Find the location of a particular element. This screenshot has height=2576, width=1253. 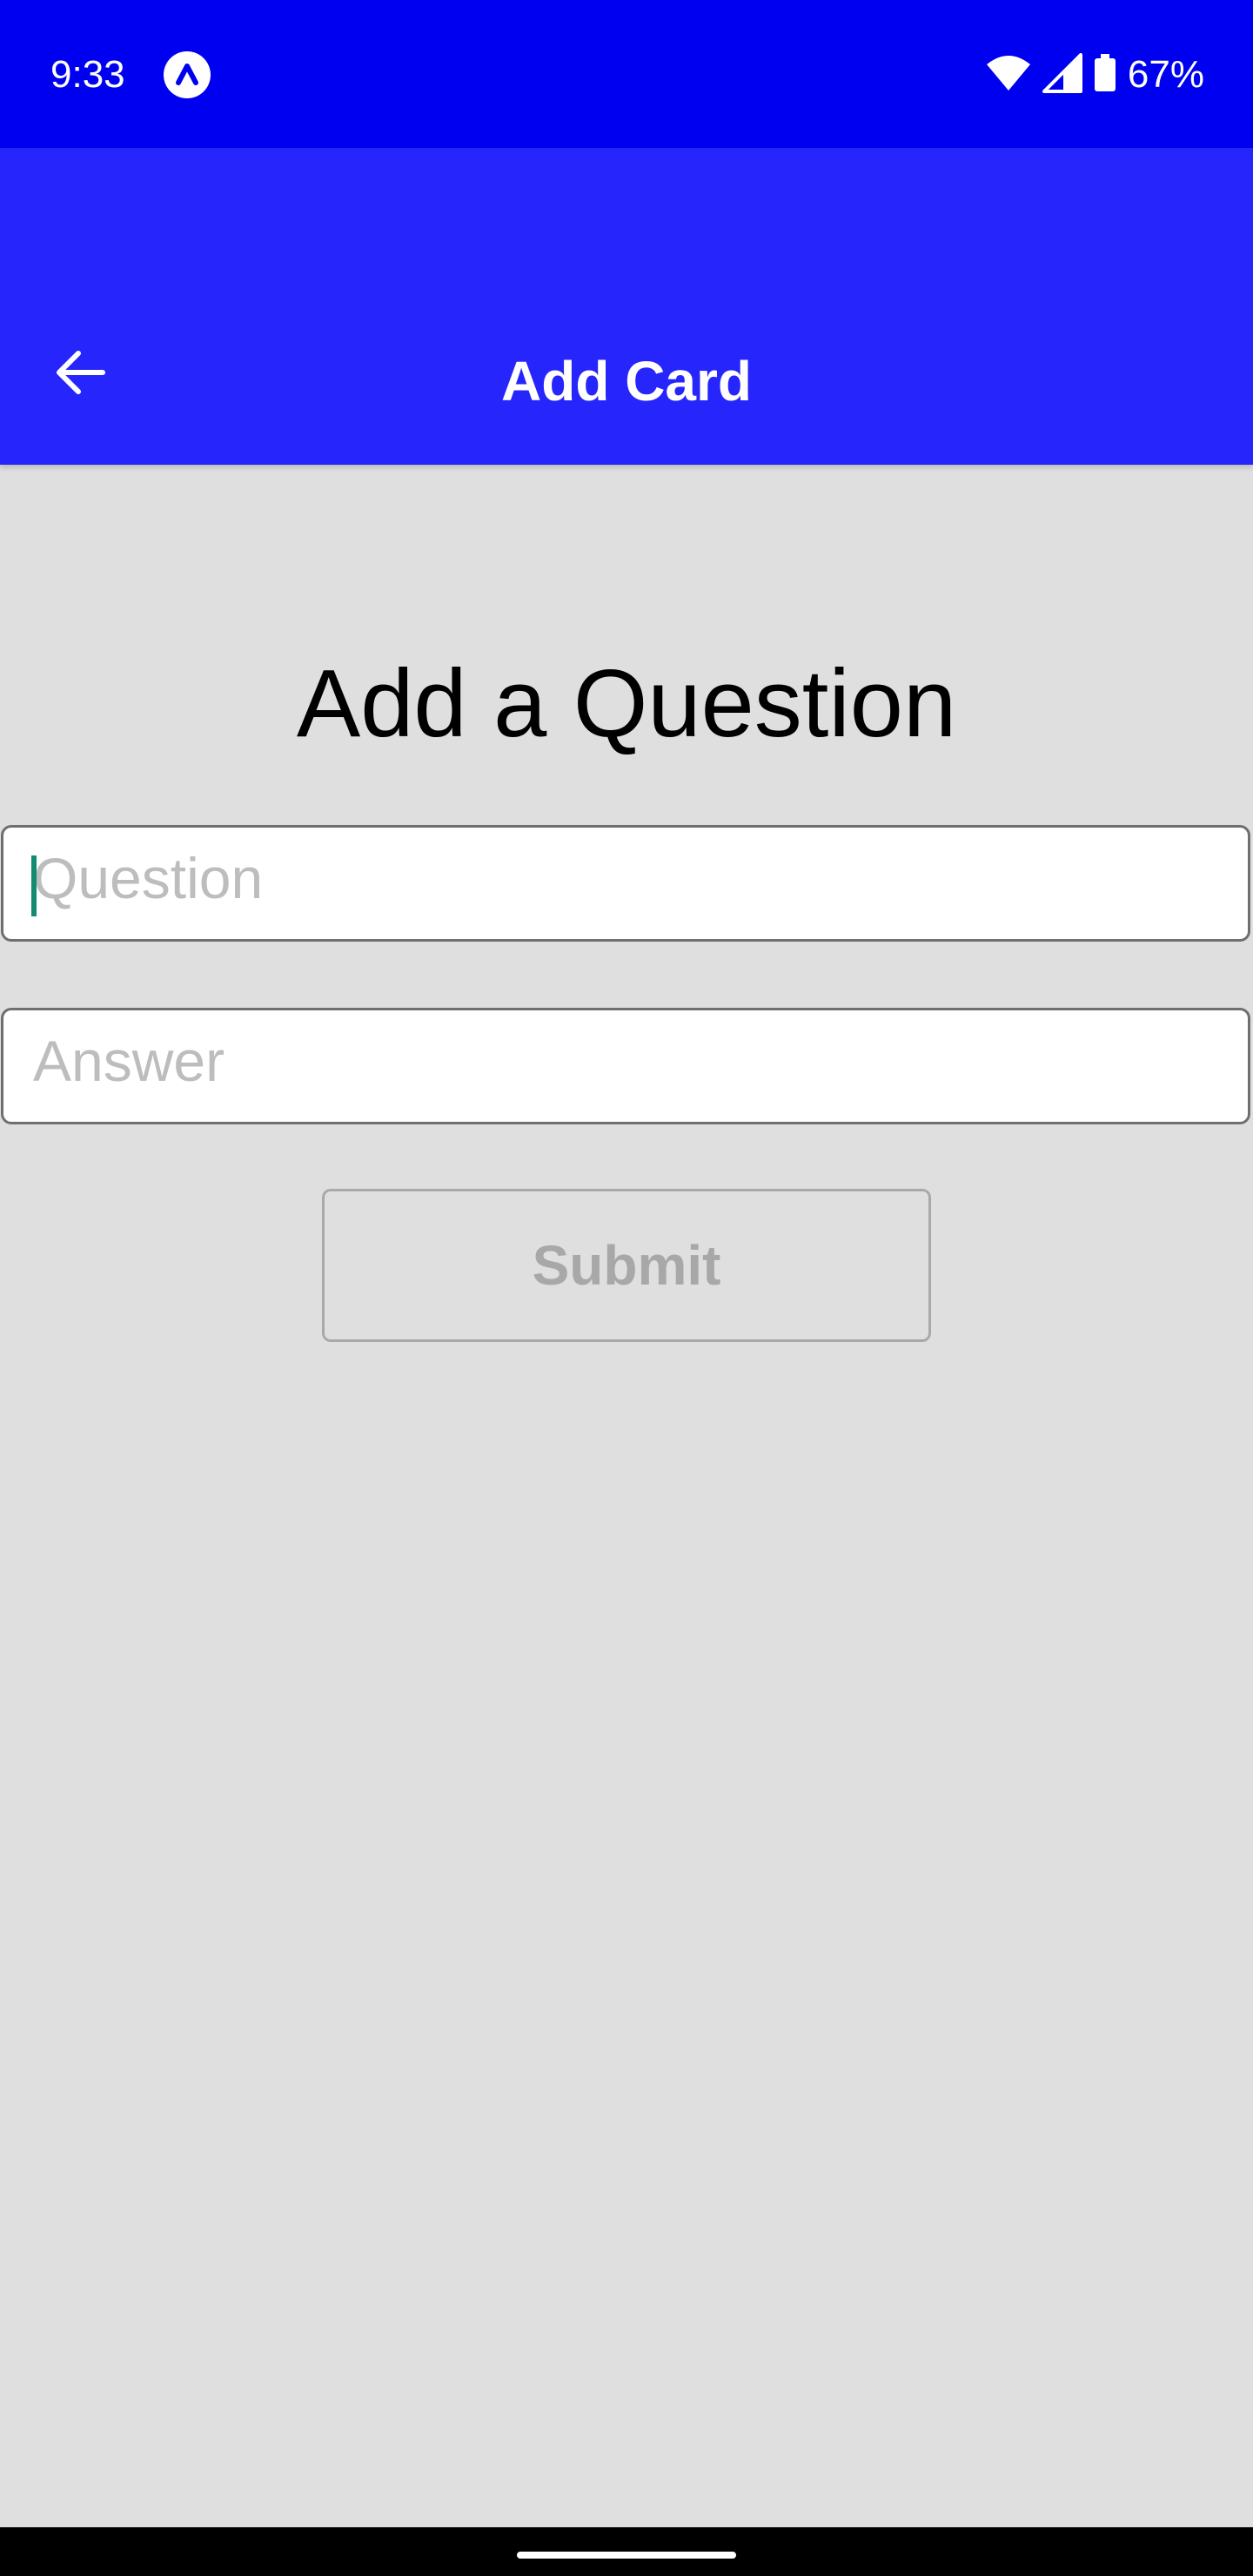

battery-percentage: 67% is located at coordinates (1165, 74).